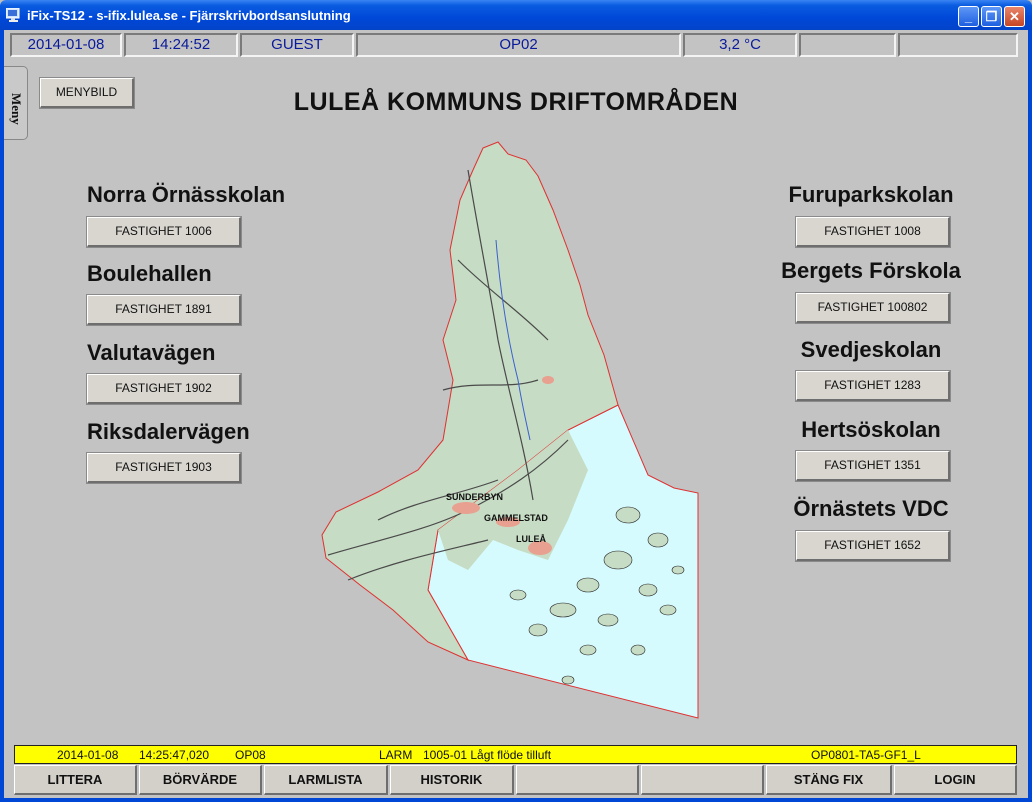  What do you see at coordinates (516, 102) in the screenshot?
I see `page-title: LULEÅ KOMMUNS DRIFTOMRÅDEN` at bounding box center [516, 102].